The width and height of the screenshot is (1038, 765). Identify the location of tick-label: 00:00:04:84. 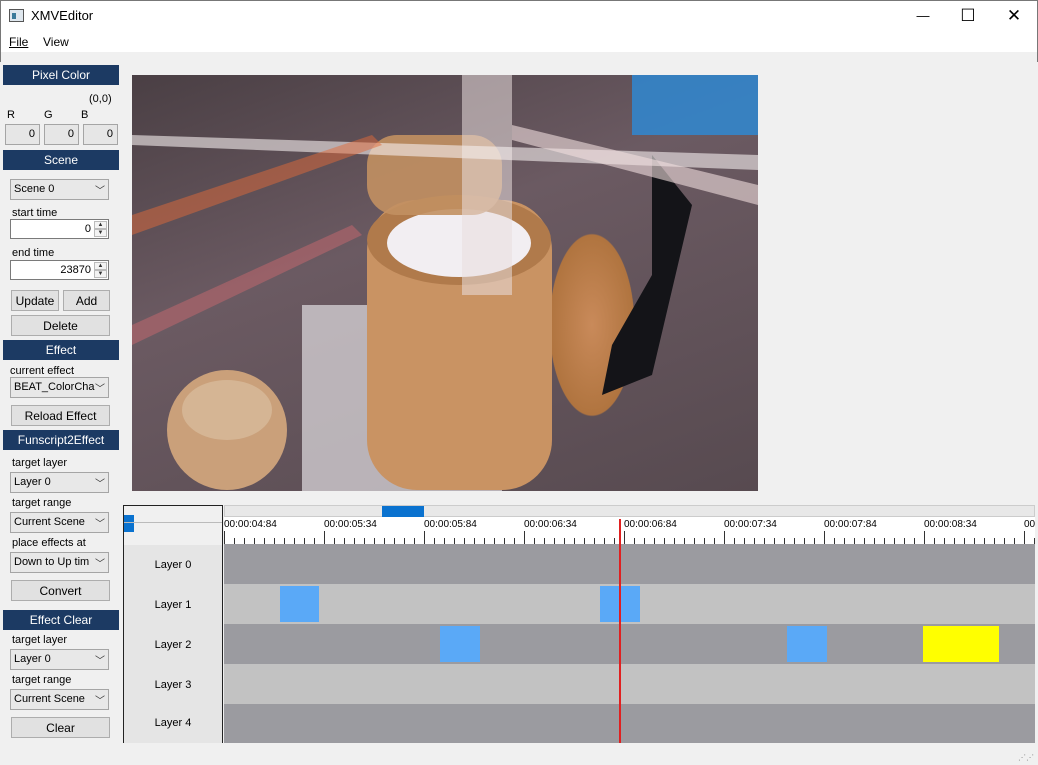
(250, 524).